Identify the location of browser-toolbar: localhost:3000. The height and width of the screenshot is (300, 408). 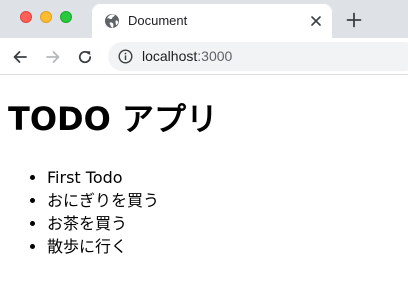
(204, 56).